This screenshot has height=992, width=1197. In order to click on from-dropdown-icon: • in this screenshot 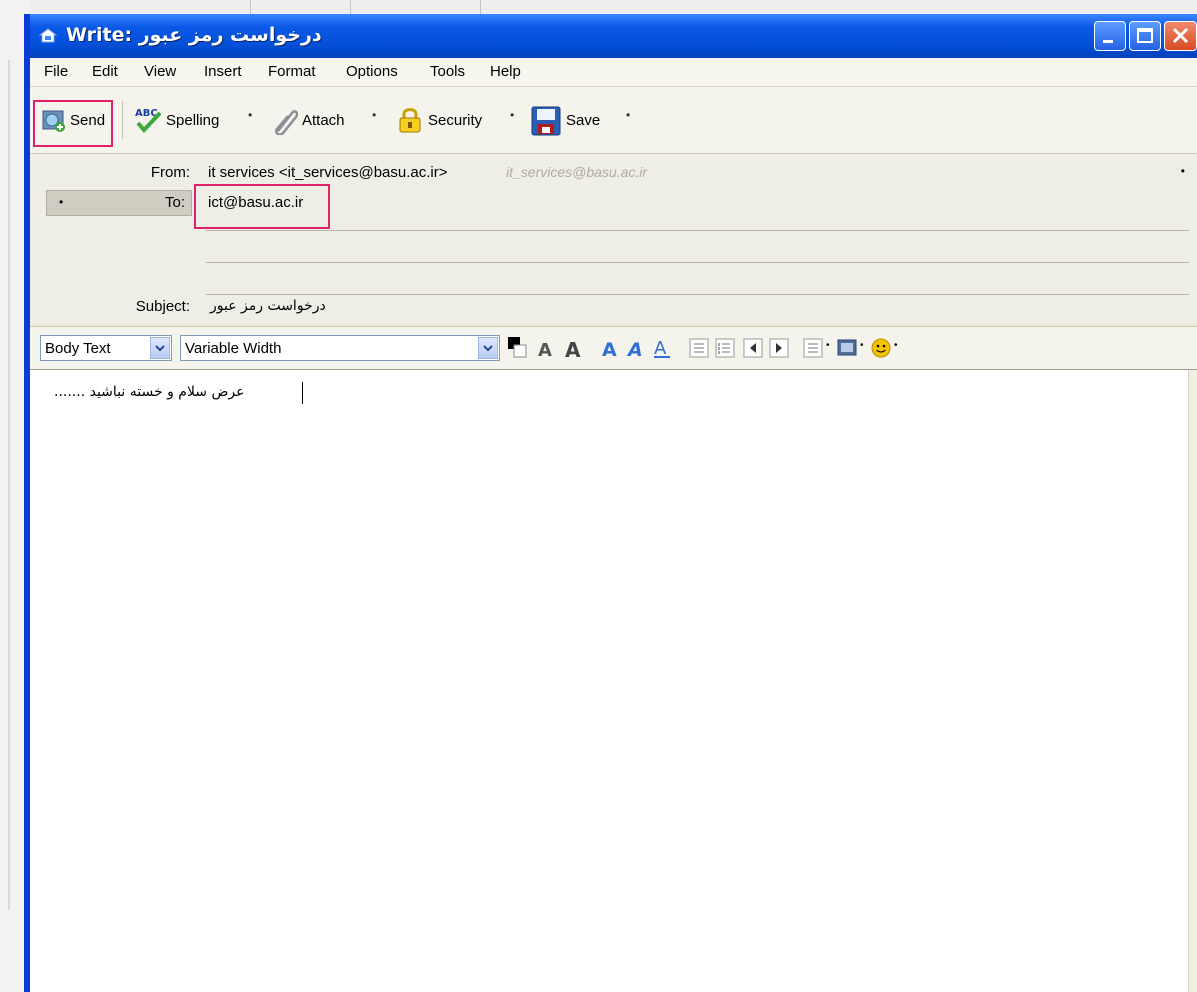, I will do `click(1183, 171)`.